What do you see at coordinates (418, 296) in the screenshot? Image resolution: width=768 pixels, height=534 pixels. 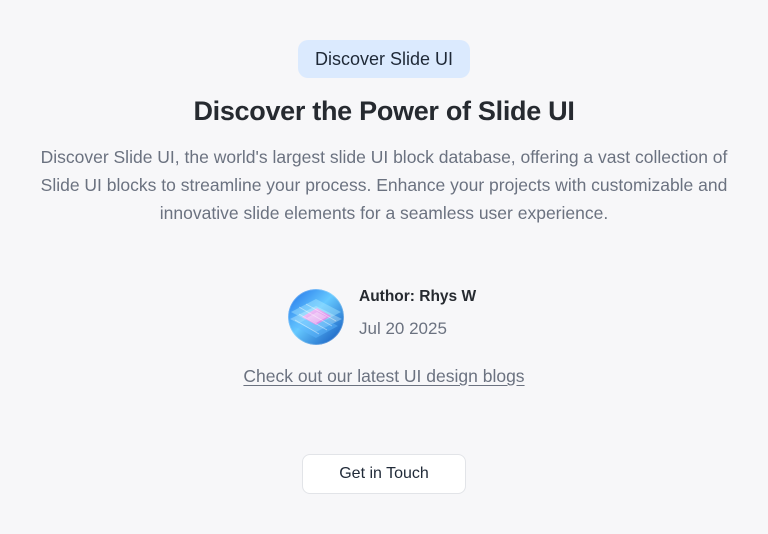 I see `author-name: Author: Rhys W` at bounding box center [418, 296].